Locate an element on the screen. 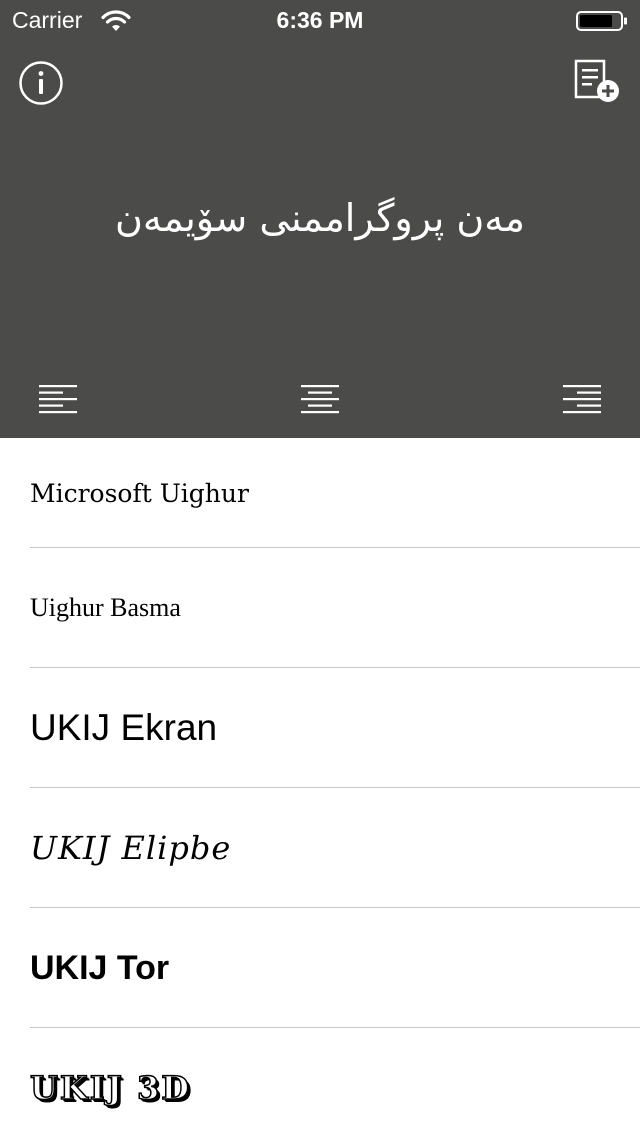 This screenshot has height=1136, width=640. status-time: 6:36 PM is located at coordinates (320, 20).